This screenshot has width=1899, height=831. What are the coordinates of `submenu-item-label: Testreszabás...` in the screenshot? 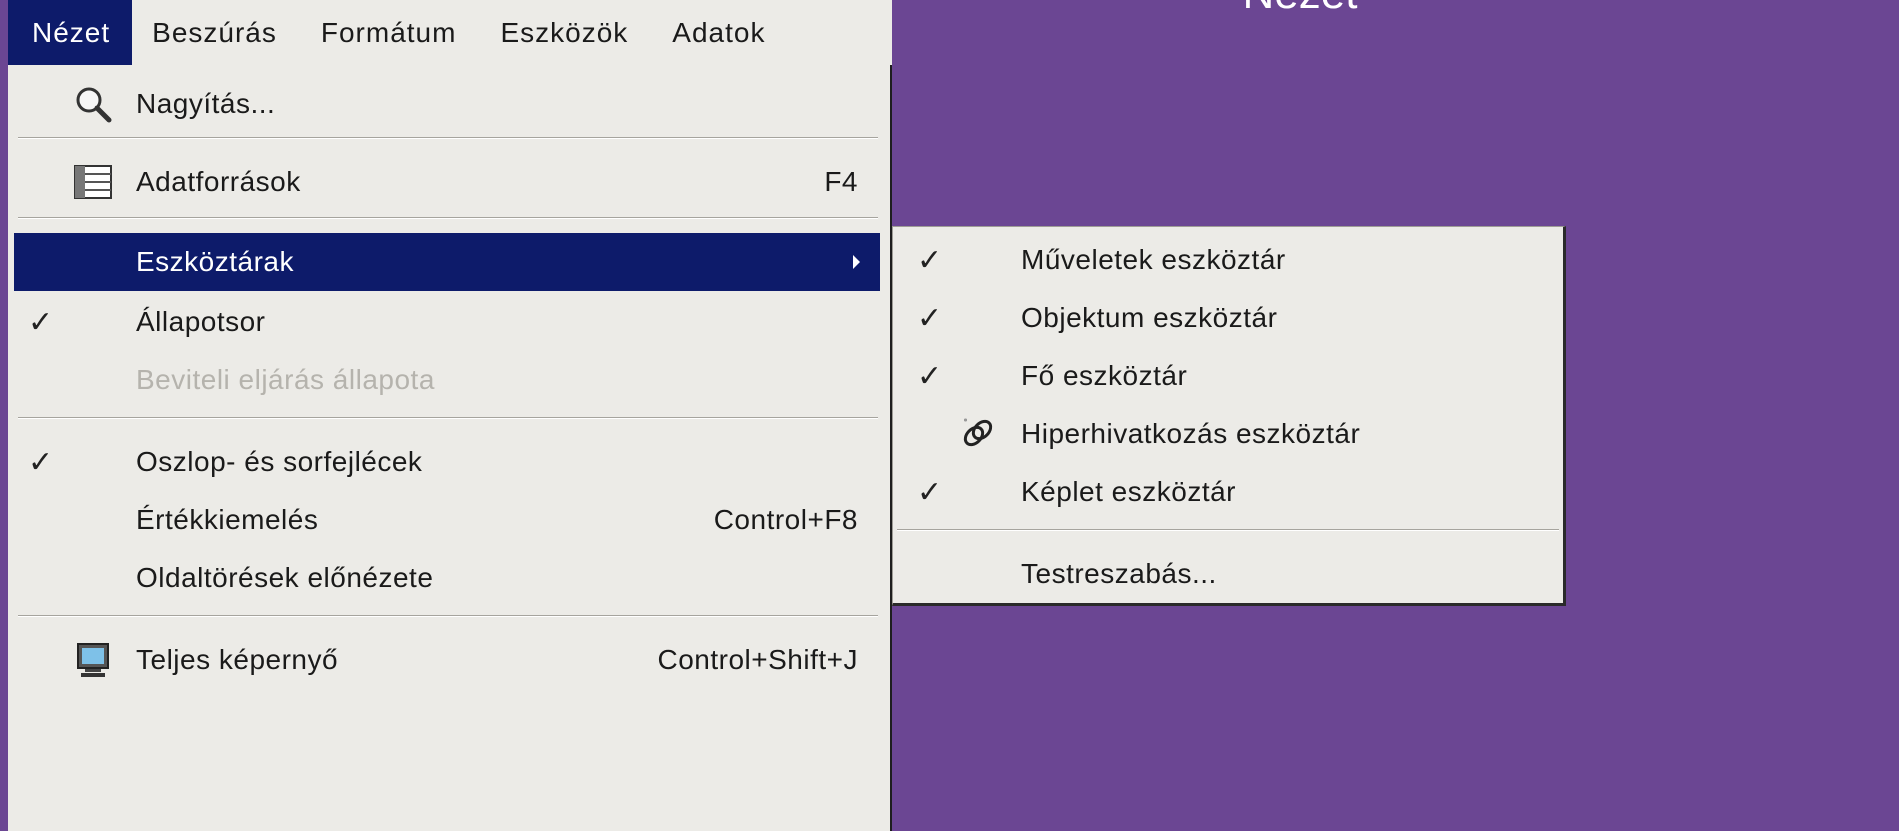 It's located at (1119, 573).